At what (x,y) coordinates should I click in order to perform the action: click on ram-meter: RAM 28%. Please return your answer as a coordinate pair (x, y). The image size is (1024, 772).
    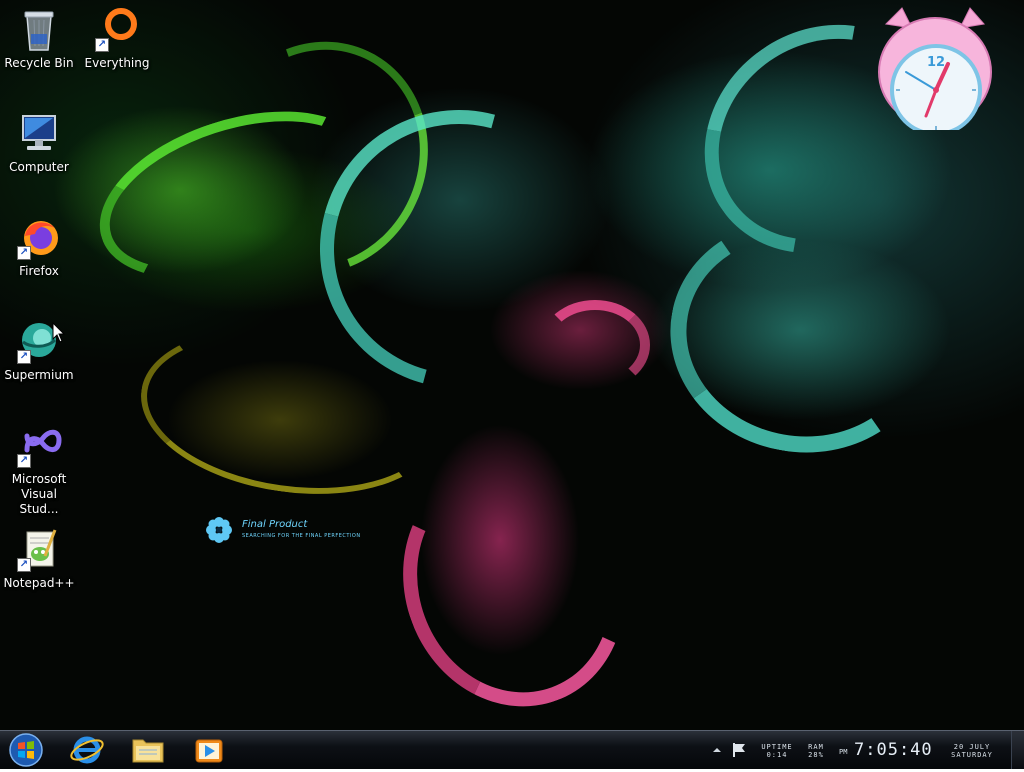
    Looking at the image, I should click on (816, 751).